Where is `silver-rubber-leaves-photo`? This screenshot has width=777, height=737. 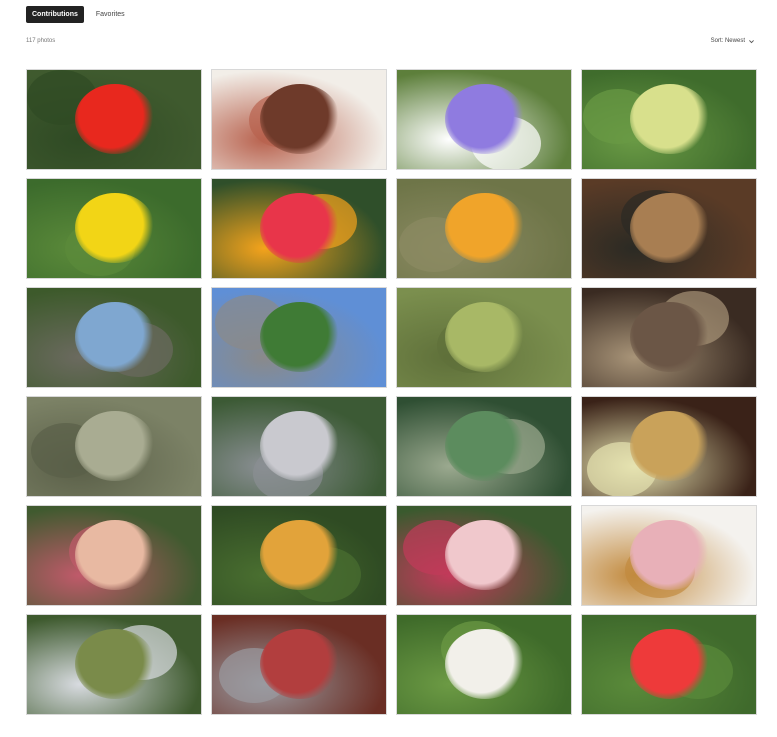
silver-rubber-leaves-photo is located at coordinates (299, 446).